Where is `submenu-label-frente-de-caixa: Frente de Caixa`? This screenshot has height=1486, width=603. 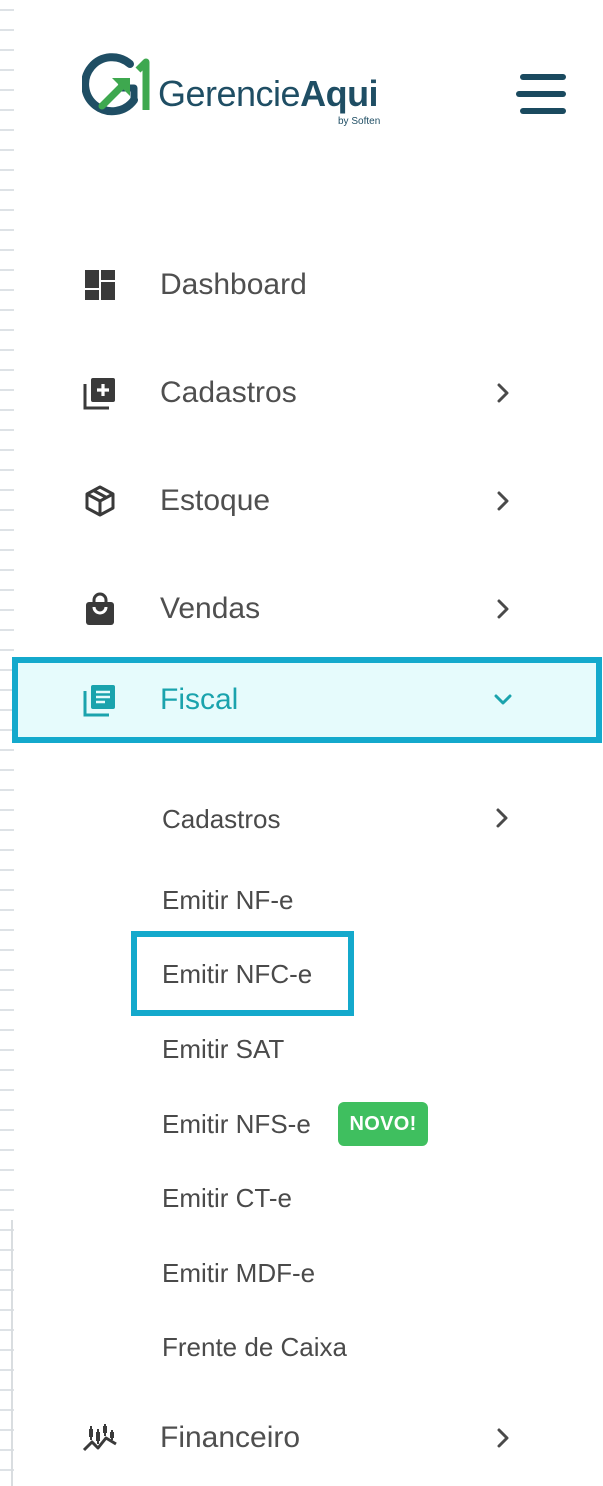
submenu-label-frente-de-caixa: Frente de Caixa is located at coordinates (254, 1347).